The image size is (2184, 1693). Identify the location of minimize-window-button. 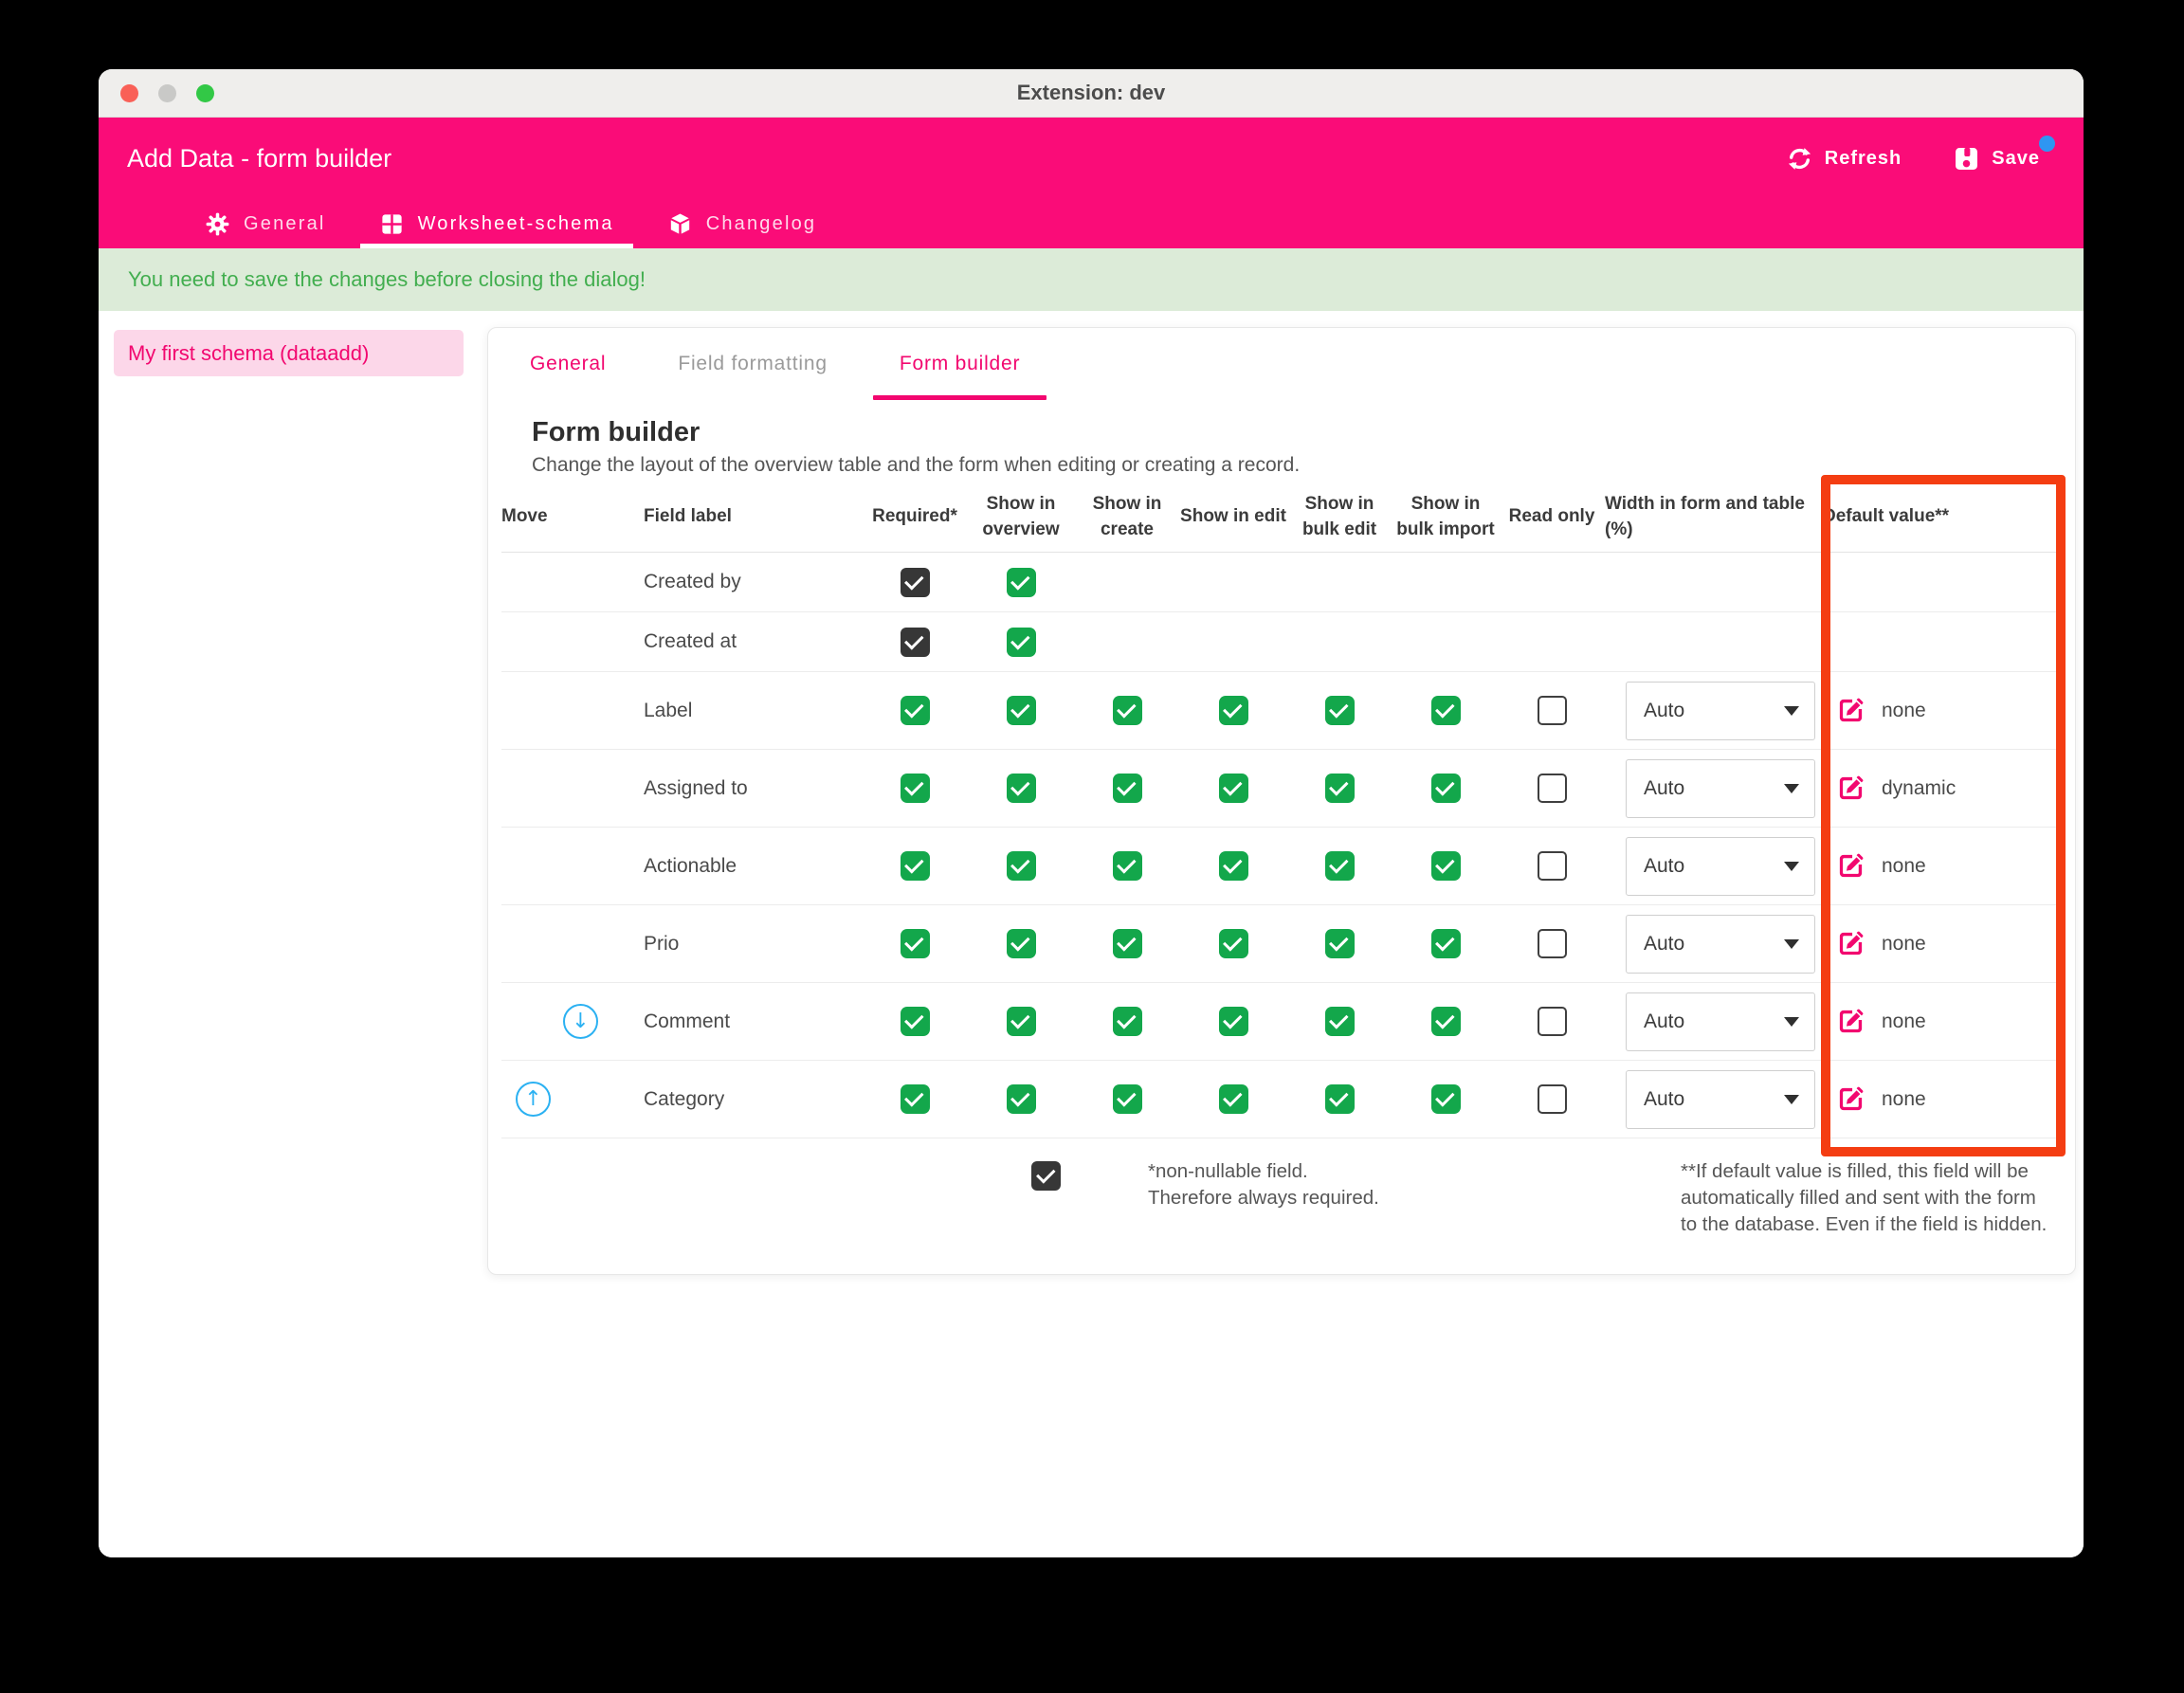
(167, 92).